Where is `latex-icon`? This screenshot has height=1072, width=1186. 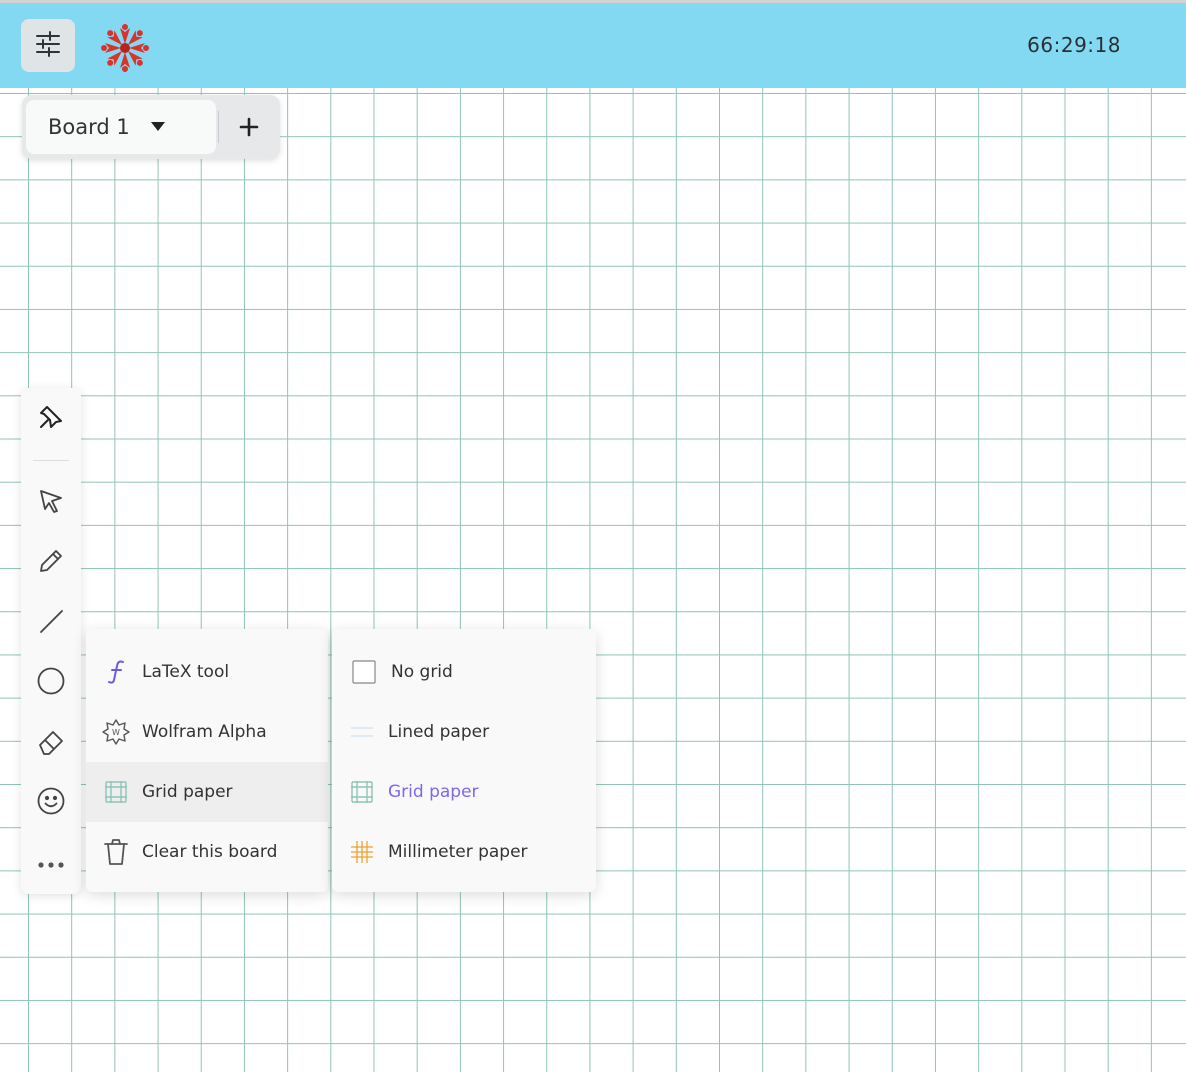
latex-icon is located at coordinates (117, 672).